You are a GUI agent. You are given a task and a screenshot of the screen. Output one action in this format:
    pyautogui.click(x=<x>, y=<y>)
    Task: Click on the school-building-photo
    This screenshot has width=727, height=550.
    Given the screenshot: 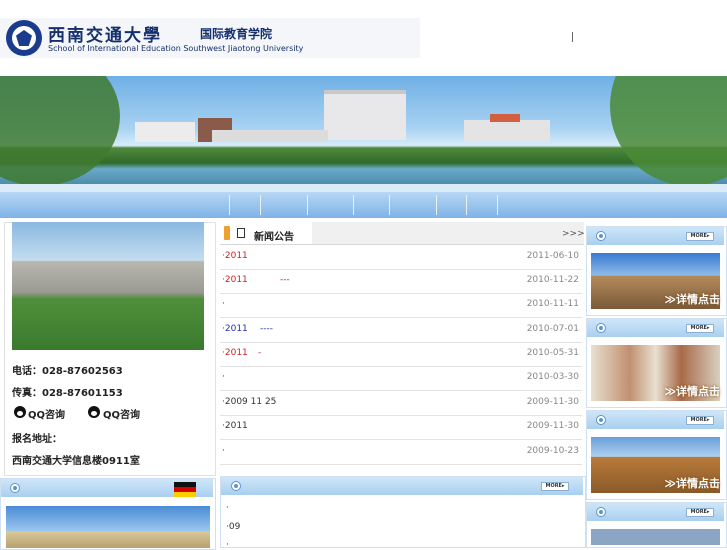 What is the action you would take?
    pyautogui.click(x=108, y=286)
    